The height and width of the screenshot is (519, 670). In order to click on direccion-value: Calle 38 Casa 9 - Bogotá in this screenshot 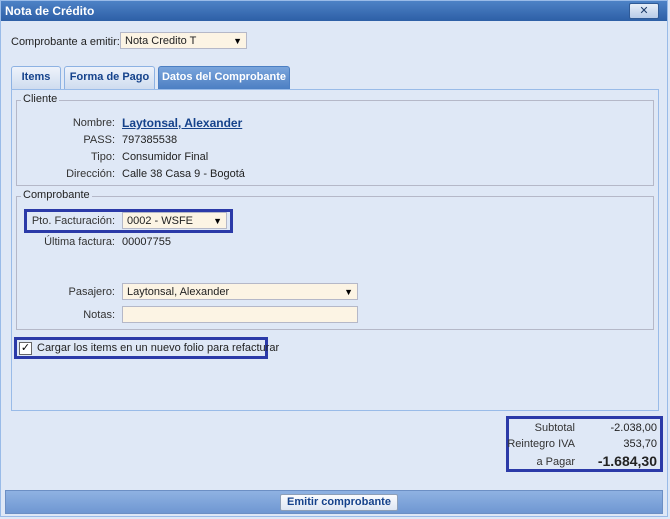, I will do `click(183, 174)`.